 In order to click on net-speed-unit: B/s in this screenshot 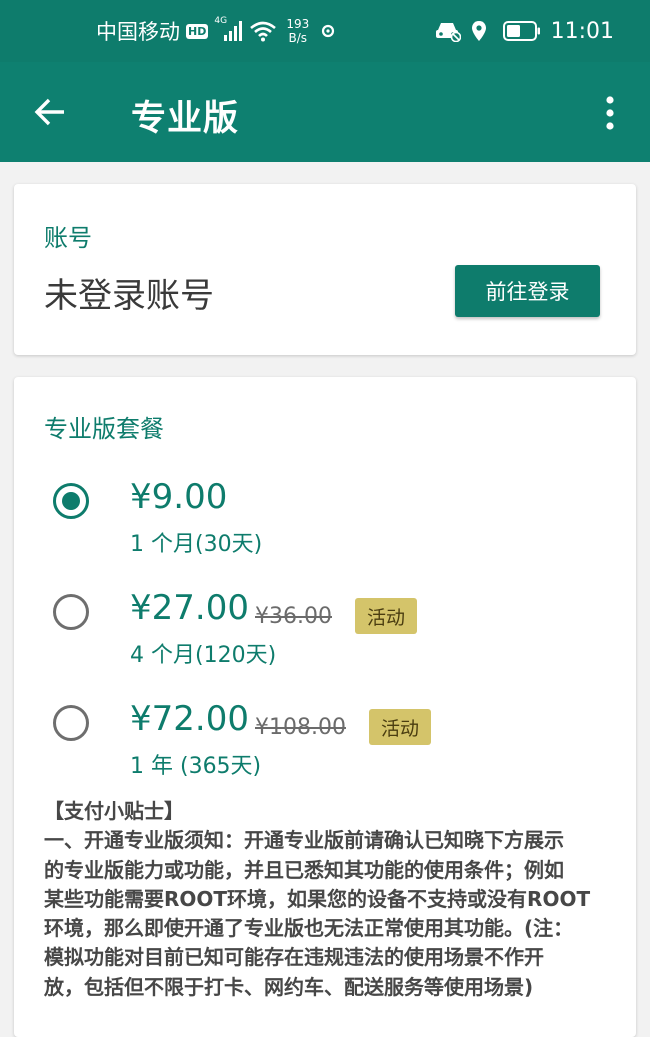, I will do `click(298, 38)`.